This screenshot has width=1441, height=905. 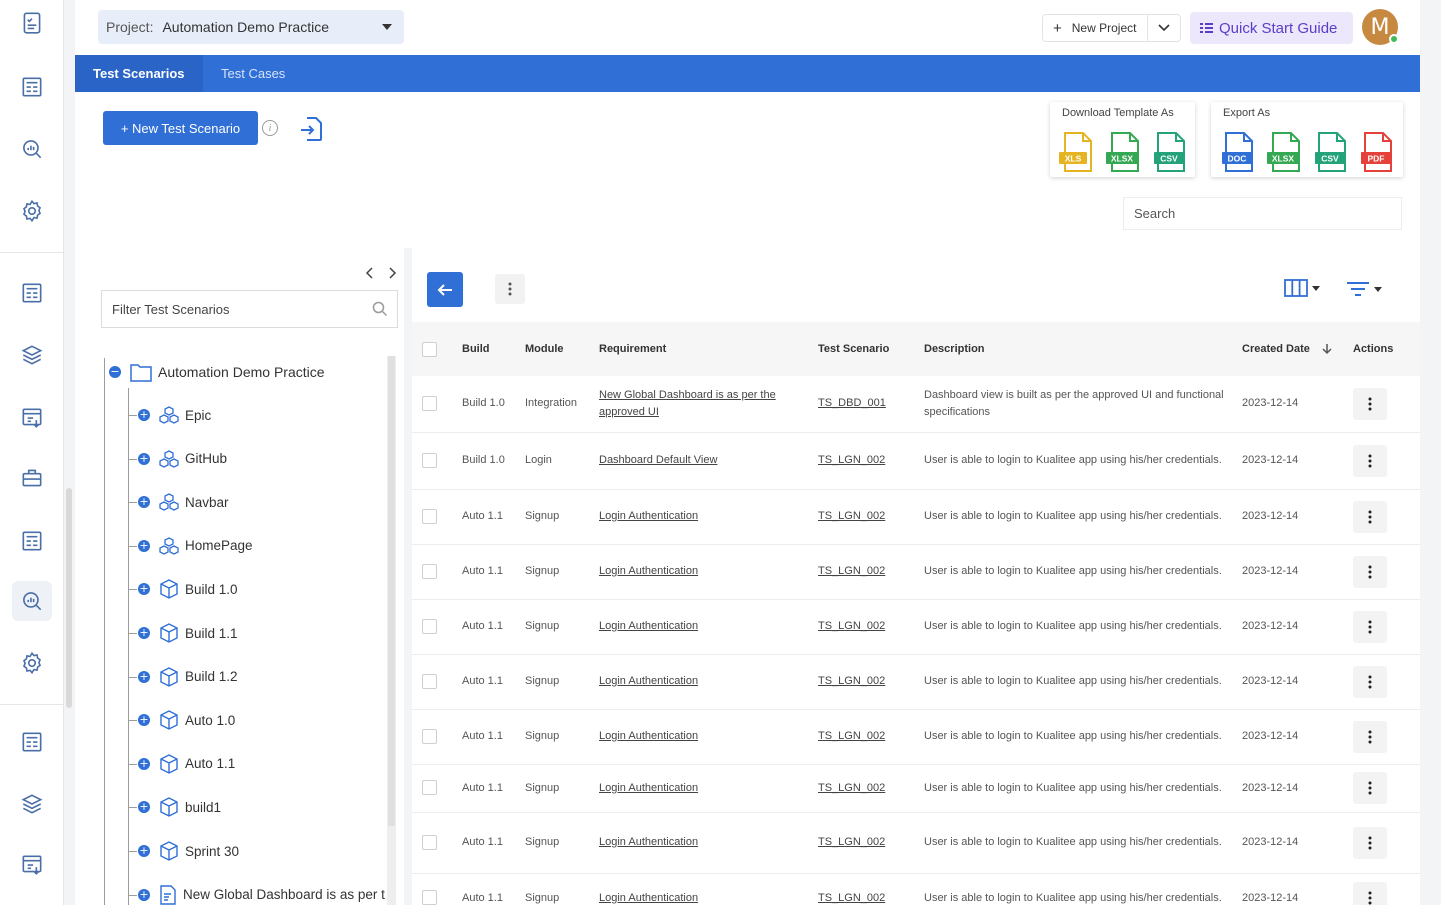 What do you see at coordinates (445, 289) in the screenshot?
I see `back-button` at bounding box center [445, 289].